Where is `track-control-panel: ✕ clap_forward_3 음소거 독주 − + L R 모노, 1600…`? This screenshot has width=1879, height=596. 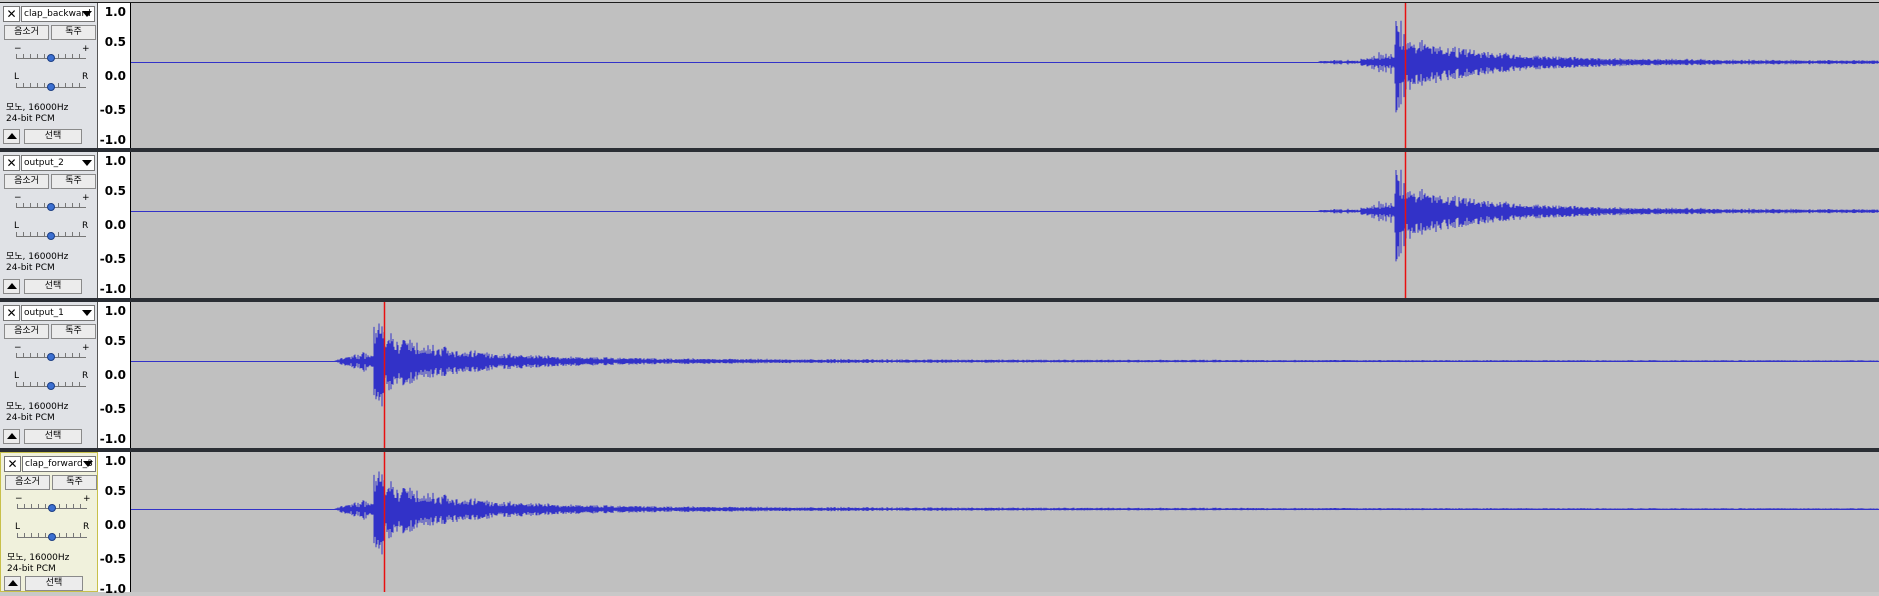 track-control-panel: ✕ clap_forward_3 음소거 독주 − + L R 모노, 1600… is located at coordinates (49, 522).